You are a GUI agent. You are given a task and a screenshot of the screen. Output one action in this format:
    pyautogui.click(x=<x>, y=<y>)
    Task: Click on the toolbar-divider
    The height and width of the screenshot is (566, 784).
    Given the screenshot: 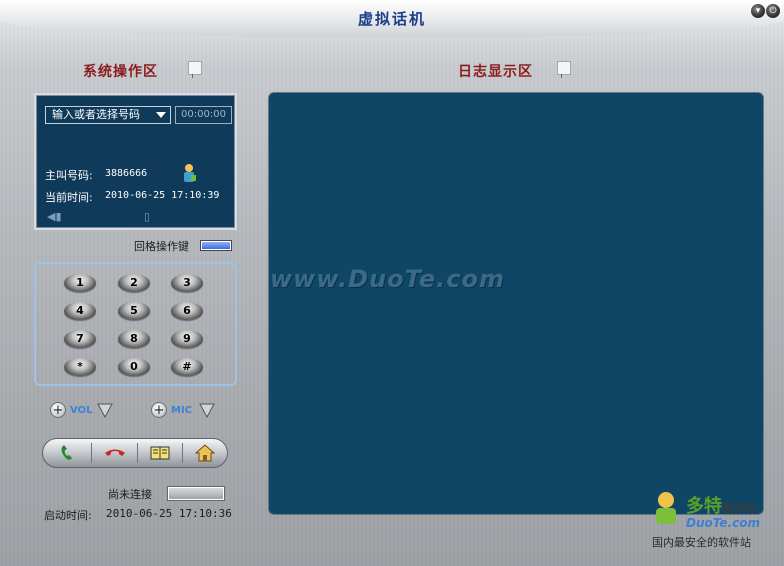 What is the action you would take?
    pyautogui.click(x=91, y=453)
    